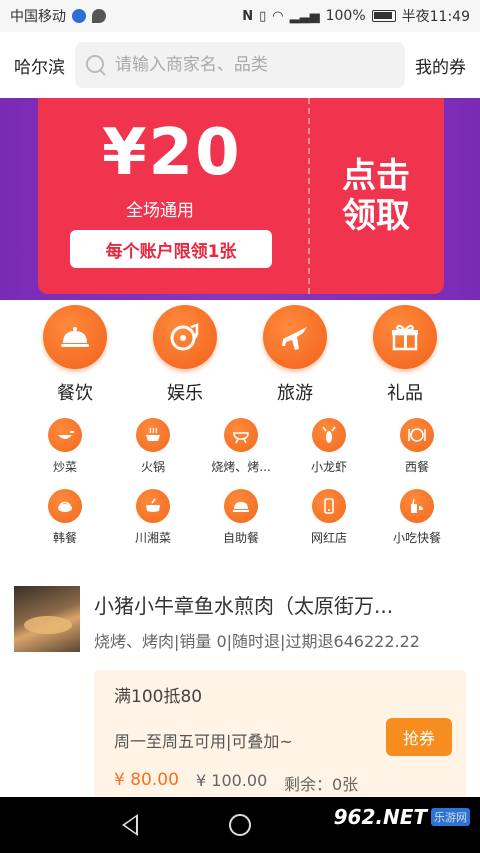 Image resolution: width=480 pixels, height=853 pixels. What do you see at coordinates (185, 337) in the screenshot?
I see `music-disc-icon` at bounding box center [185, 337].